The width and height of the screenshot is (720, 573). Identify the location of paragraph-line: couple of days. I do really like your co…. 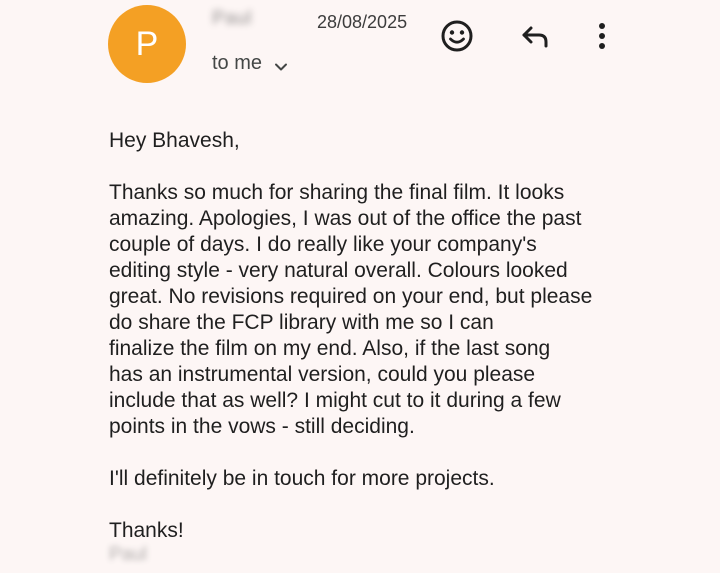
(323, 244).